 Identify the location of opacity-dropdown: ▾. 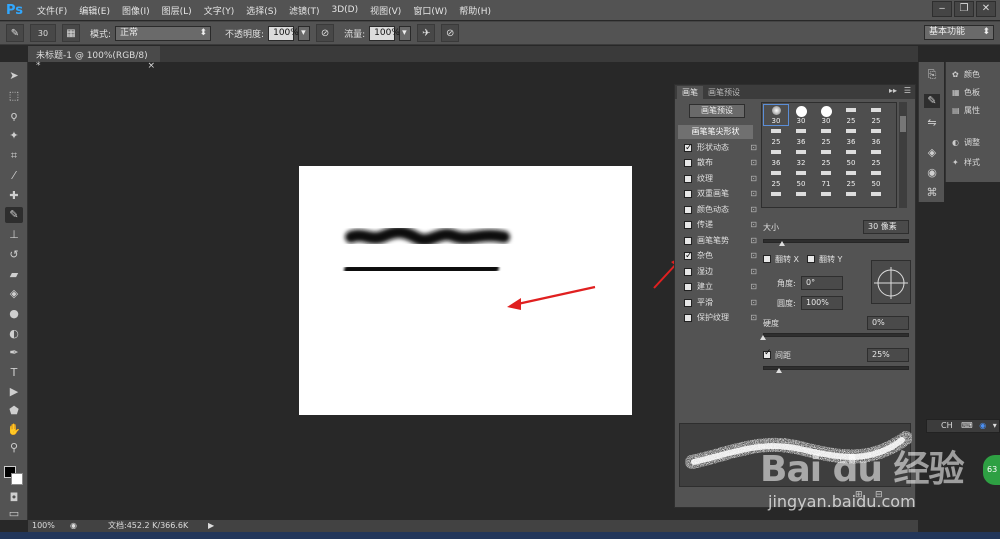
(304, 33).